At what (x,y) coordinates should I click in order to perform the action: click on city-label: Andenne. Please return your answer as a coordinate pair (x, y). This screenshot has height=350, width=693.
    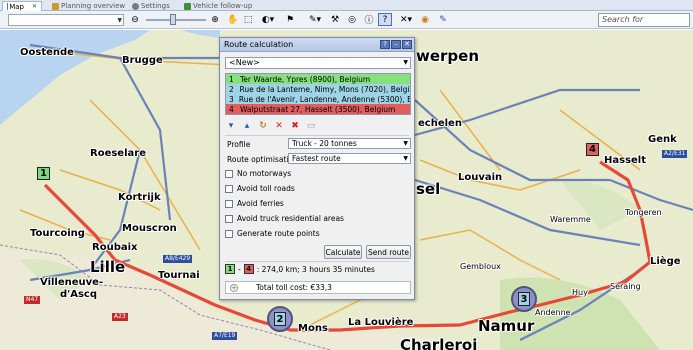
    Looking at the image, I should click on (553, 312).